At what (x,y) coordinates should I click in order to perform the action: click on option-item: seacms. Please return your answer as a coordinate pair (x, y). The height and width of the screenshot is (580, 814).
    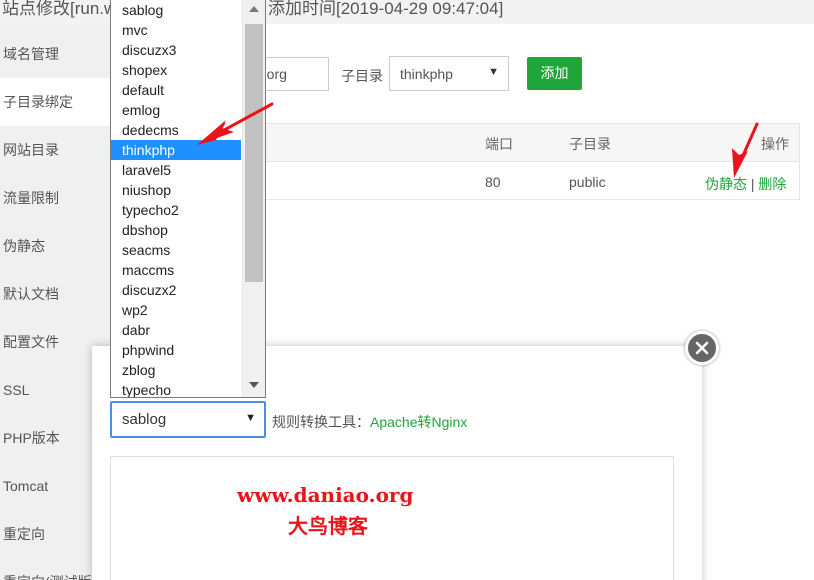
    Looking at the image, I should click on (176, 250).